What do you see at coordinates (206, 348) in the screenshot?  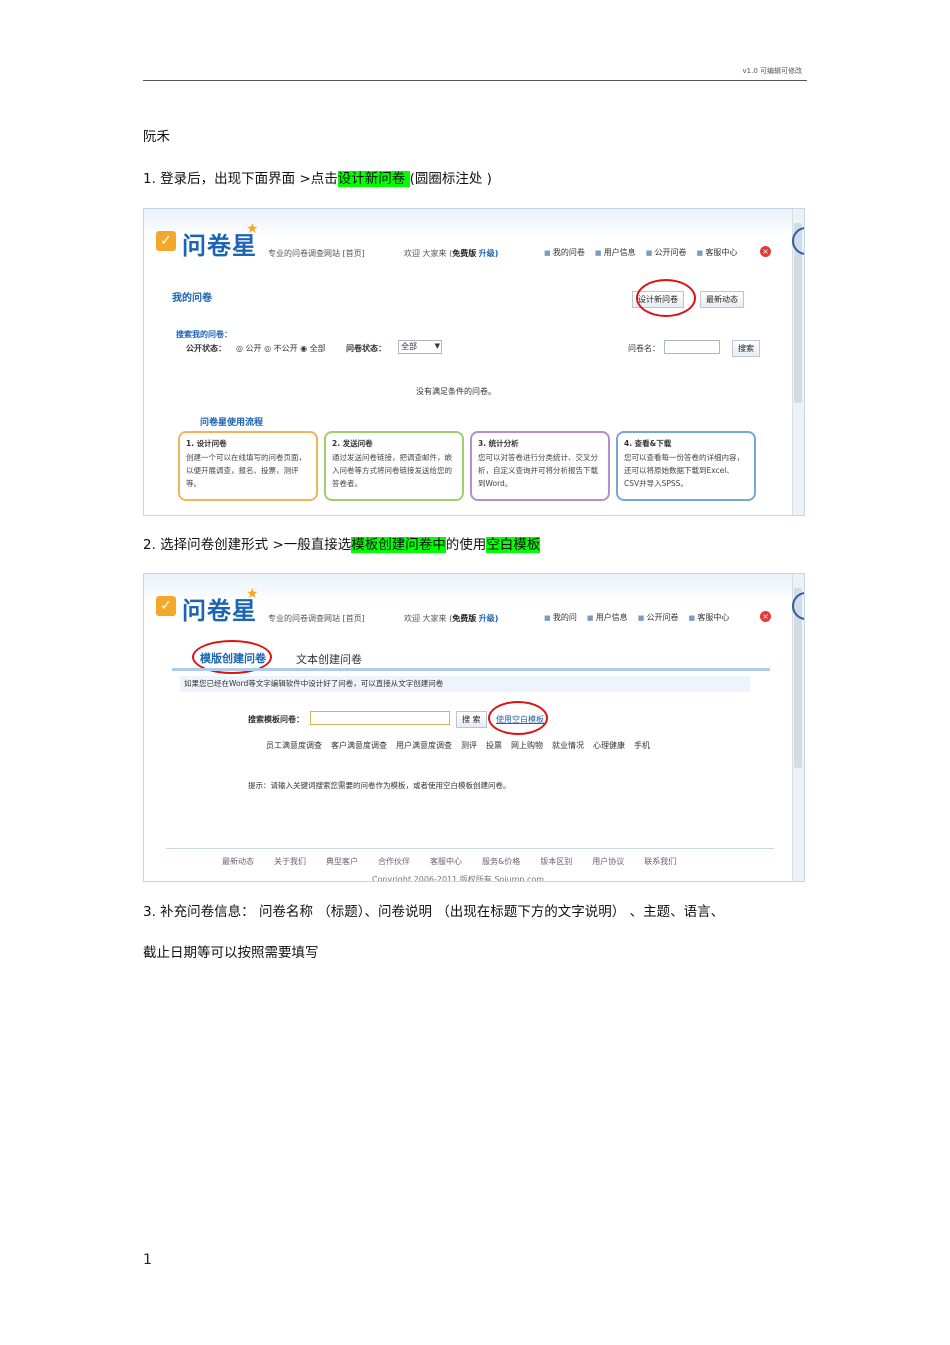 I see `public-status-label: 公开状态：` at bounding box center [206, 348].